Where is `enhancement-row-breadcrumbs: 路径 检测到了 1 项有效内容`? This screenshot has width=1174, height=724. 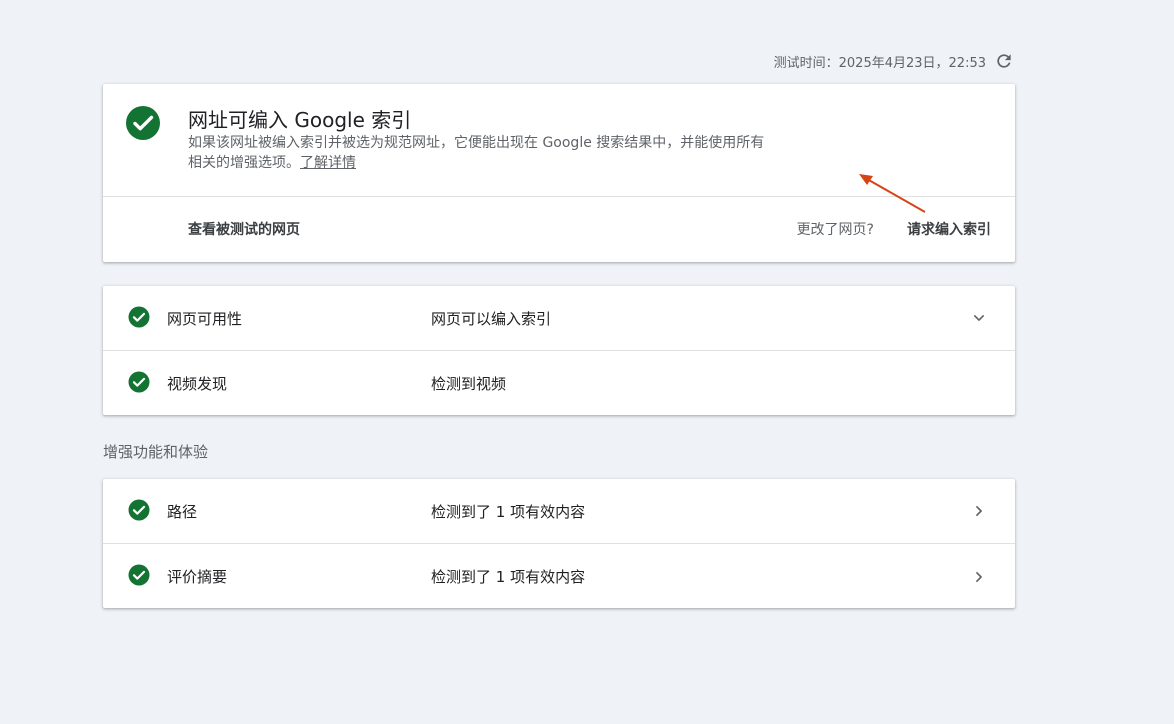
enhancement-row-breadcrumbs: 路径 检测到了 1 项有效内容 is located at coordinates (559, 511).